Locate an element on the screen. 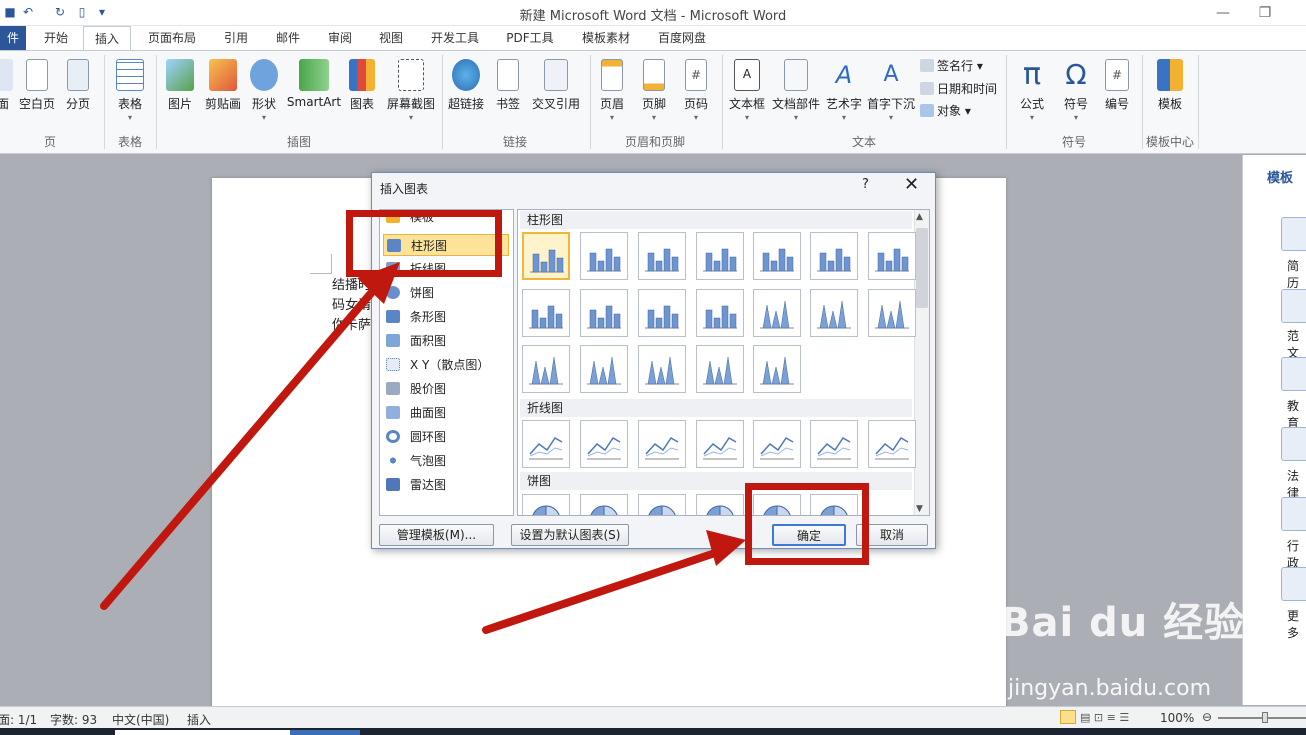  insert-mode: 插入 is located at coordinates (199, 719).